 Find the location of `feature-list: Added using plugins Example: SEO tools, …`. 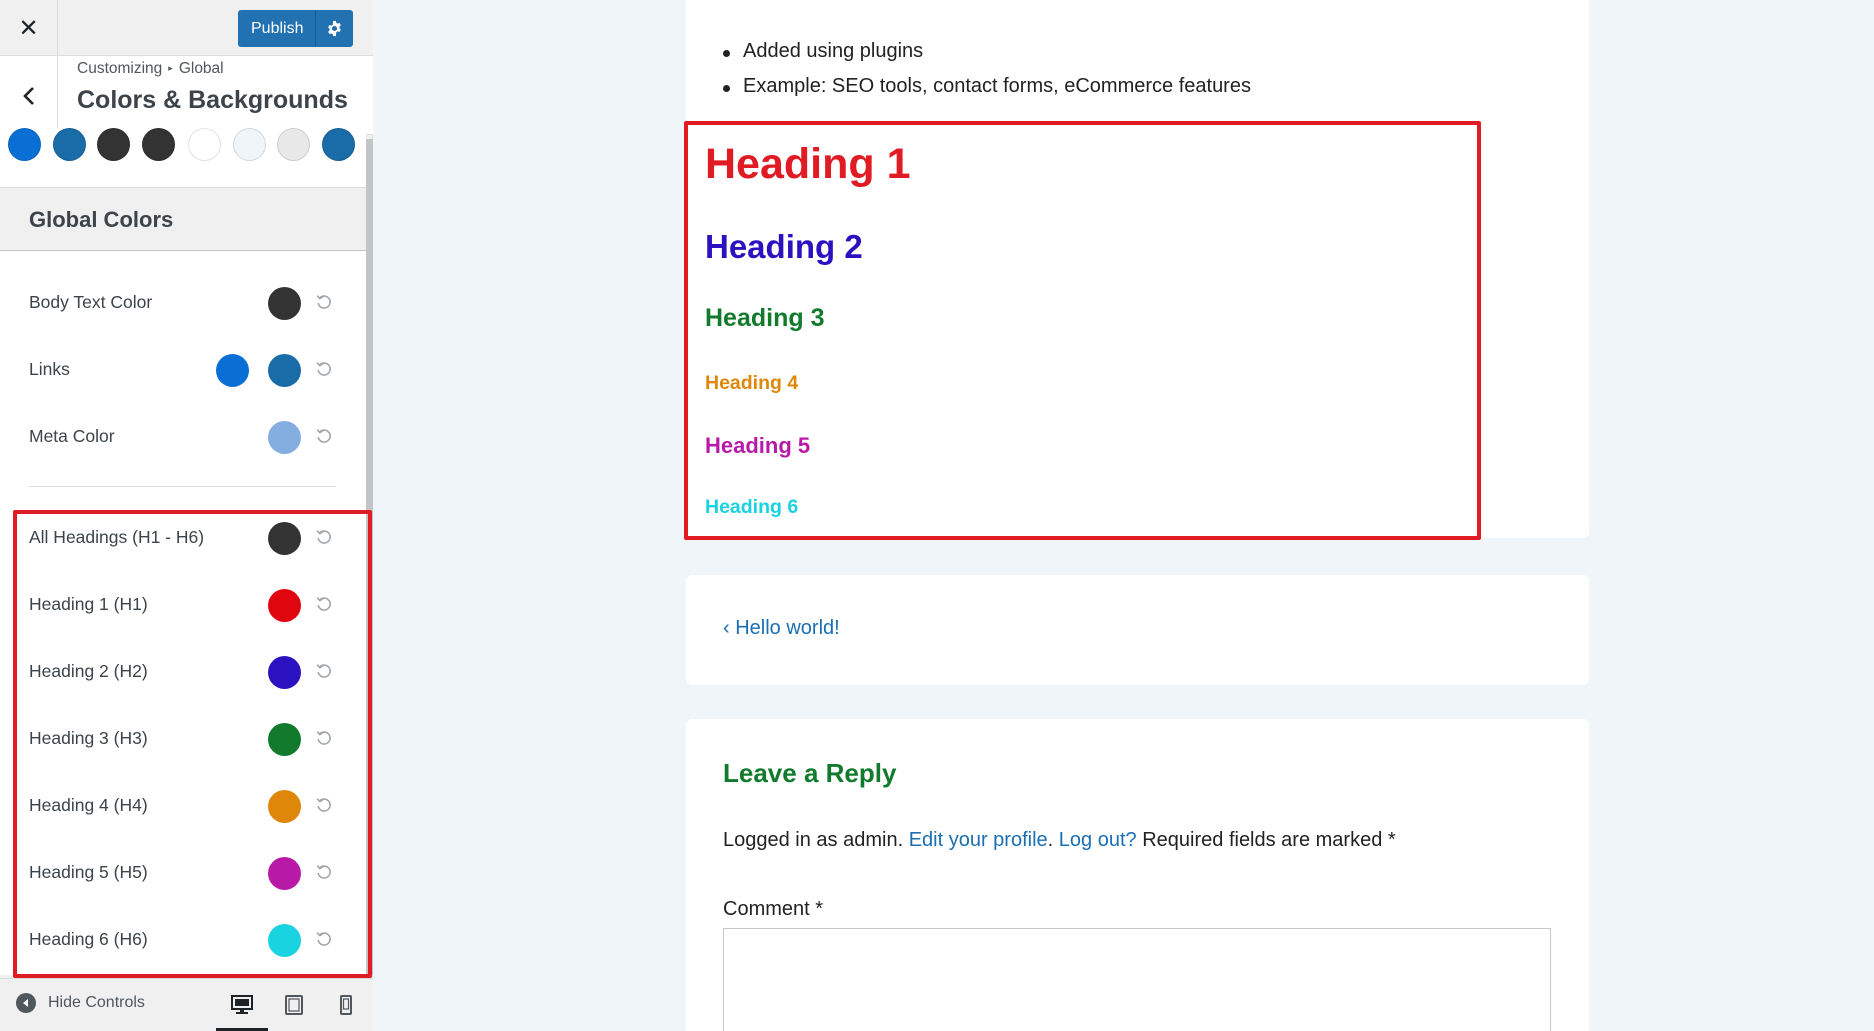

feature-list: Added using plugins Example: SEO tools, … is located at coordinates (987, 75).